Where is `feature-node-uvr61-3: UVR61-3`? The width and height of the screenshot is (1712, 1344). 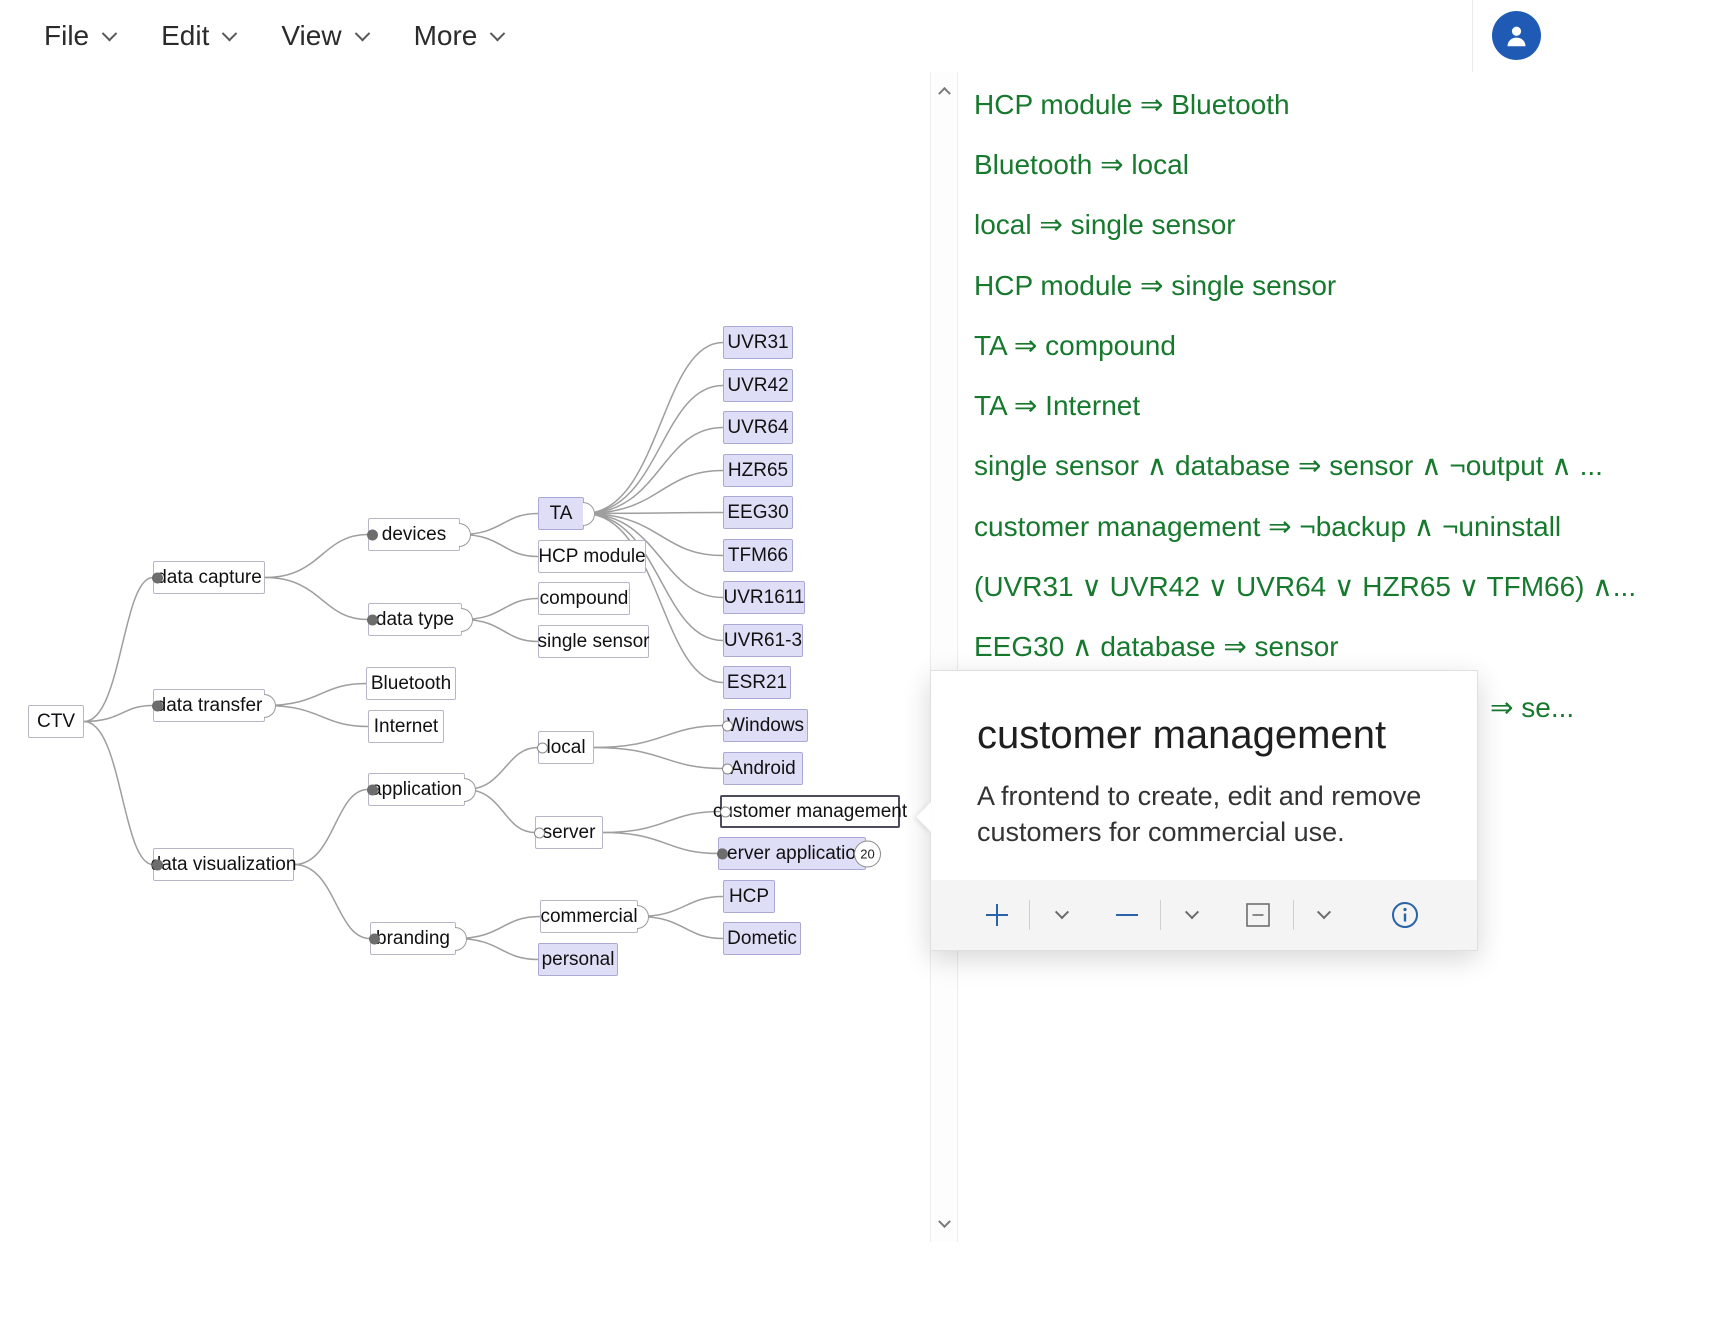
feature-node-uvr61-3: UVR61-3 is located at coordinates (763, 640).